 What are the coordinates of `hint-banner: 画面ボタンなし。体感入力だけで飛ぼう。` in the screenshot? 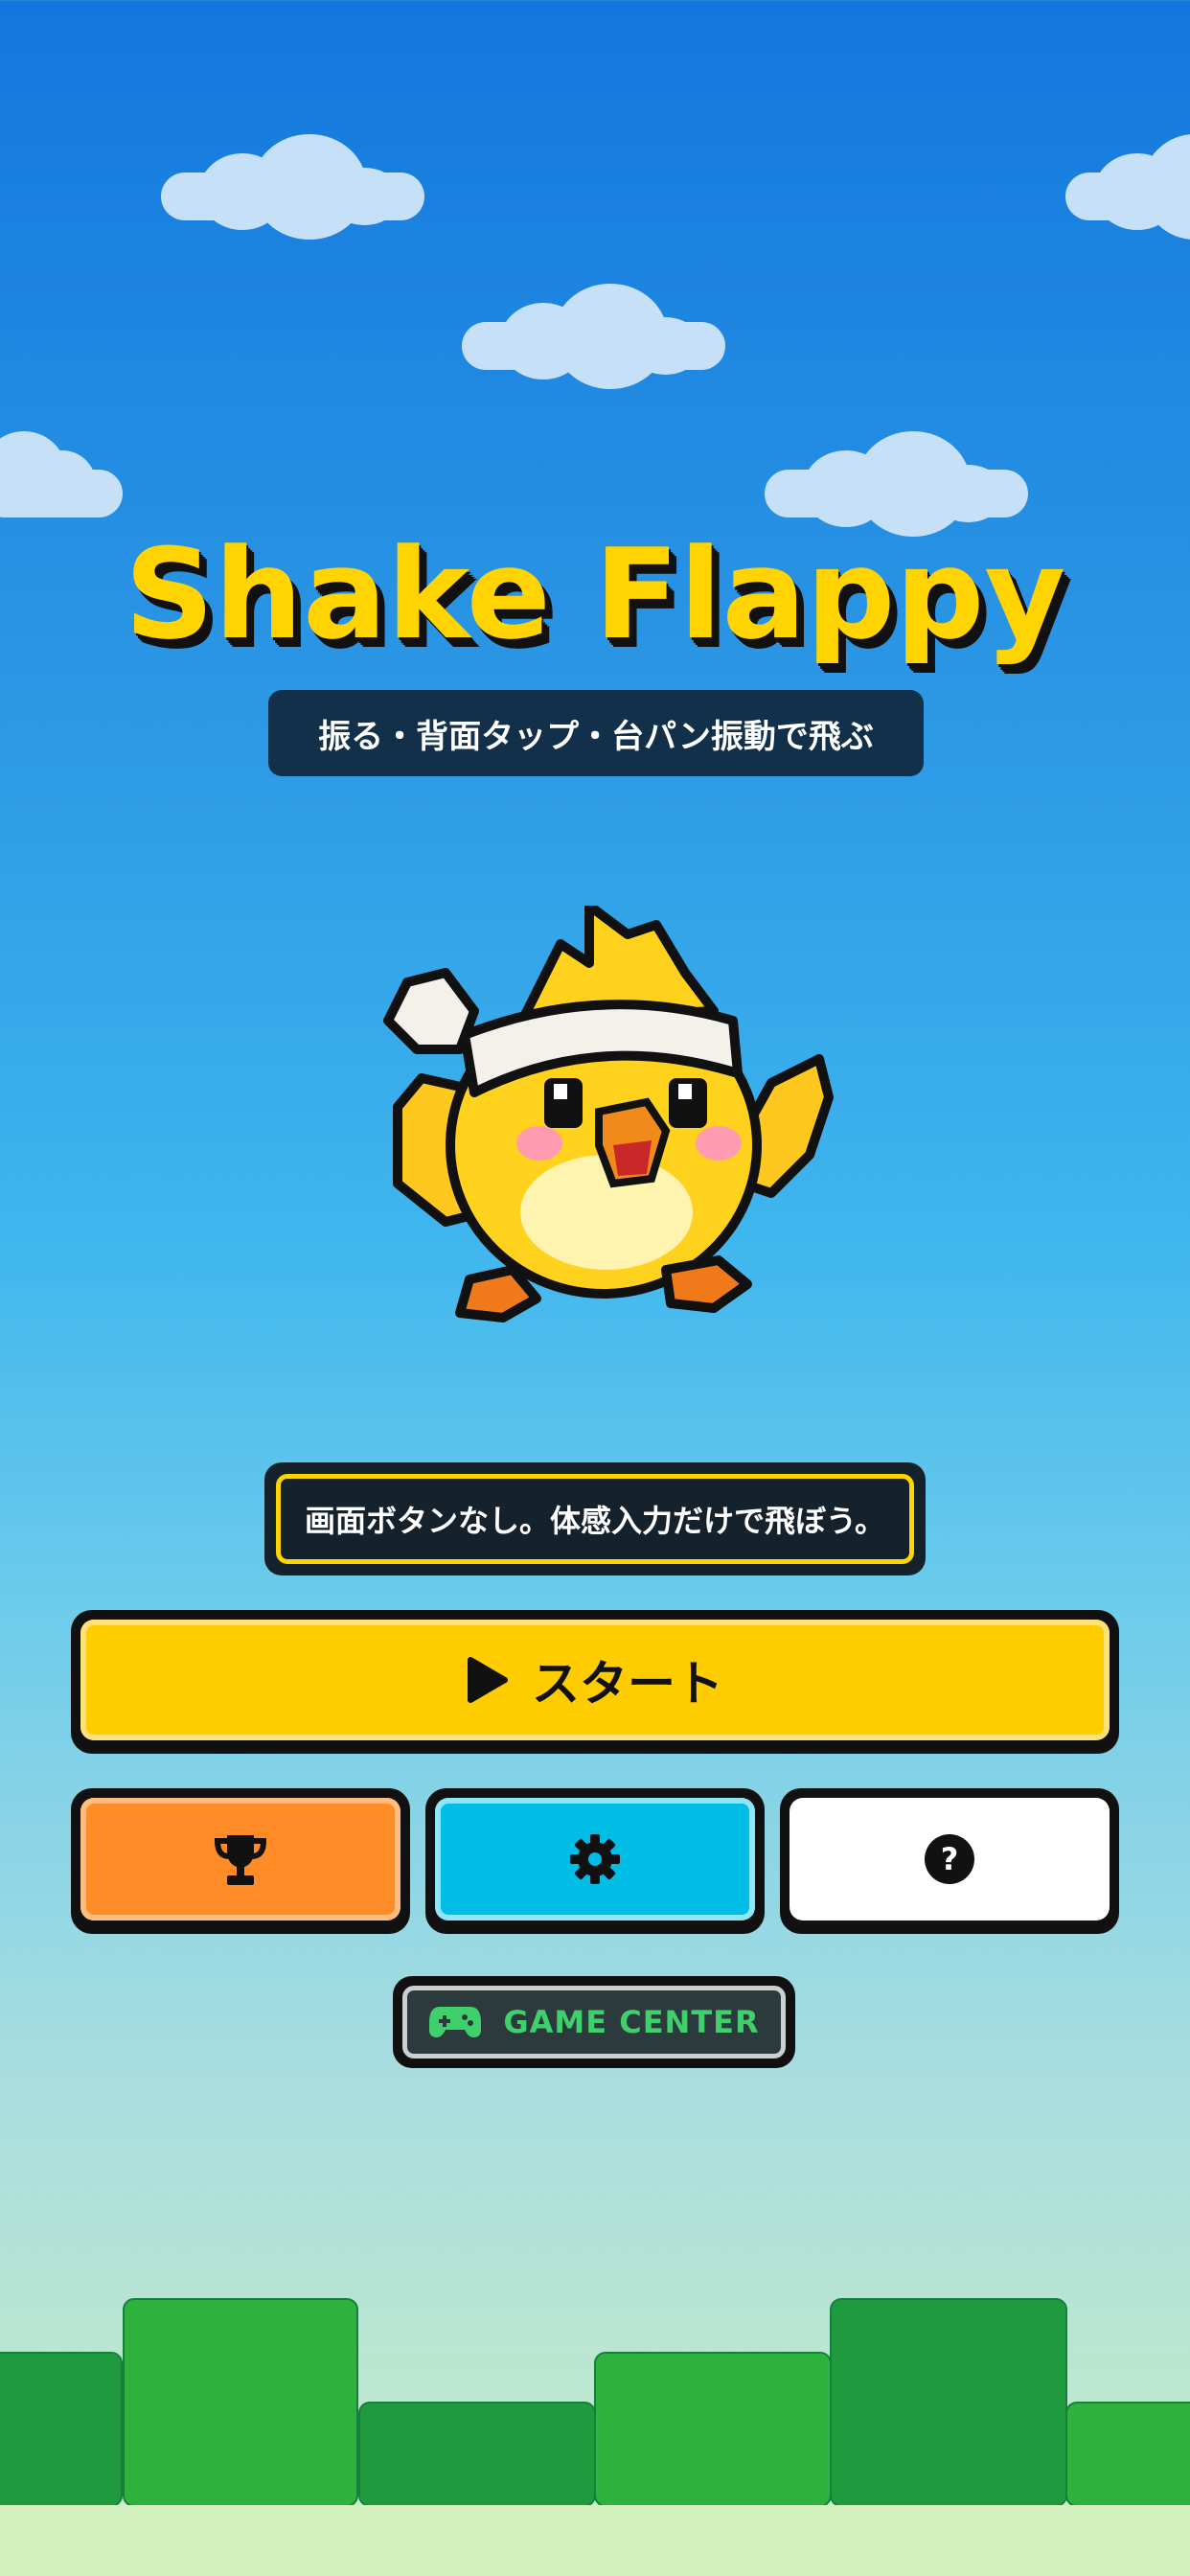 It's located at (595, 1519).